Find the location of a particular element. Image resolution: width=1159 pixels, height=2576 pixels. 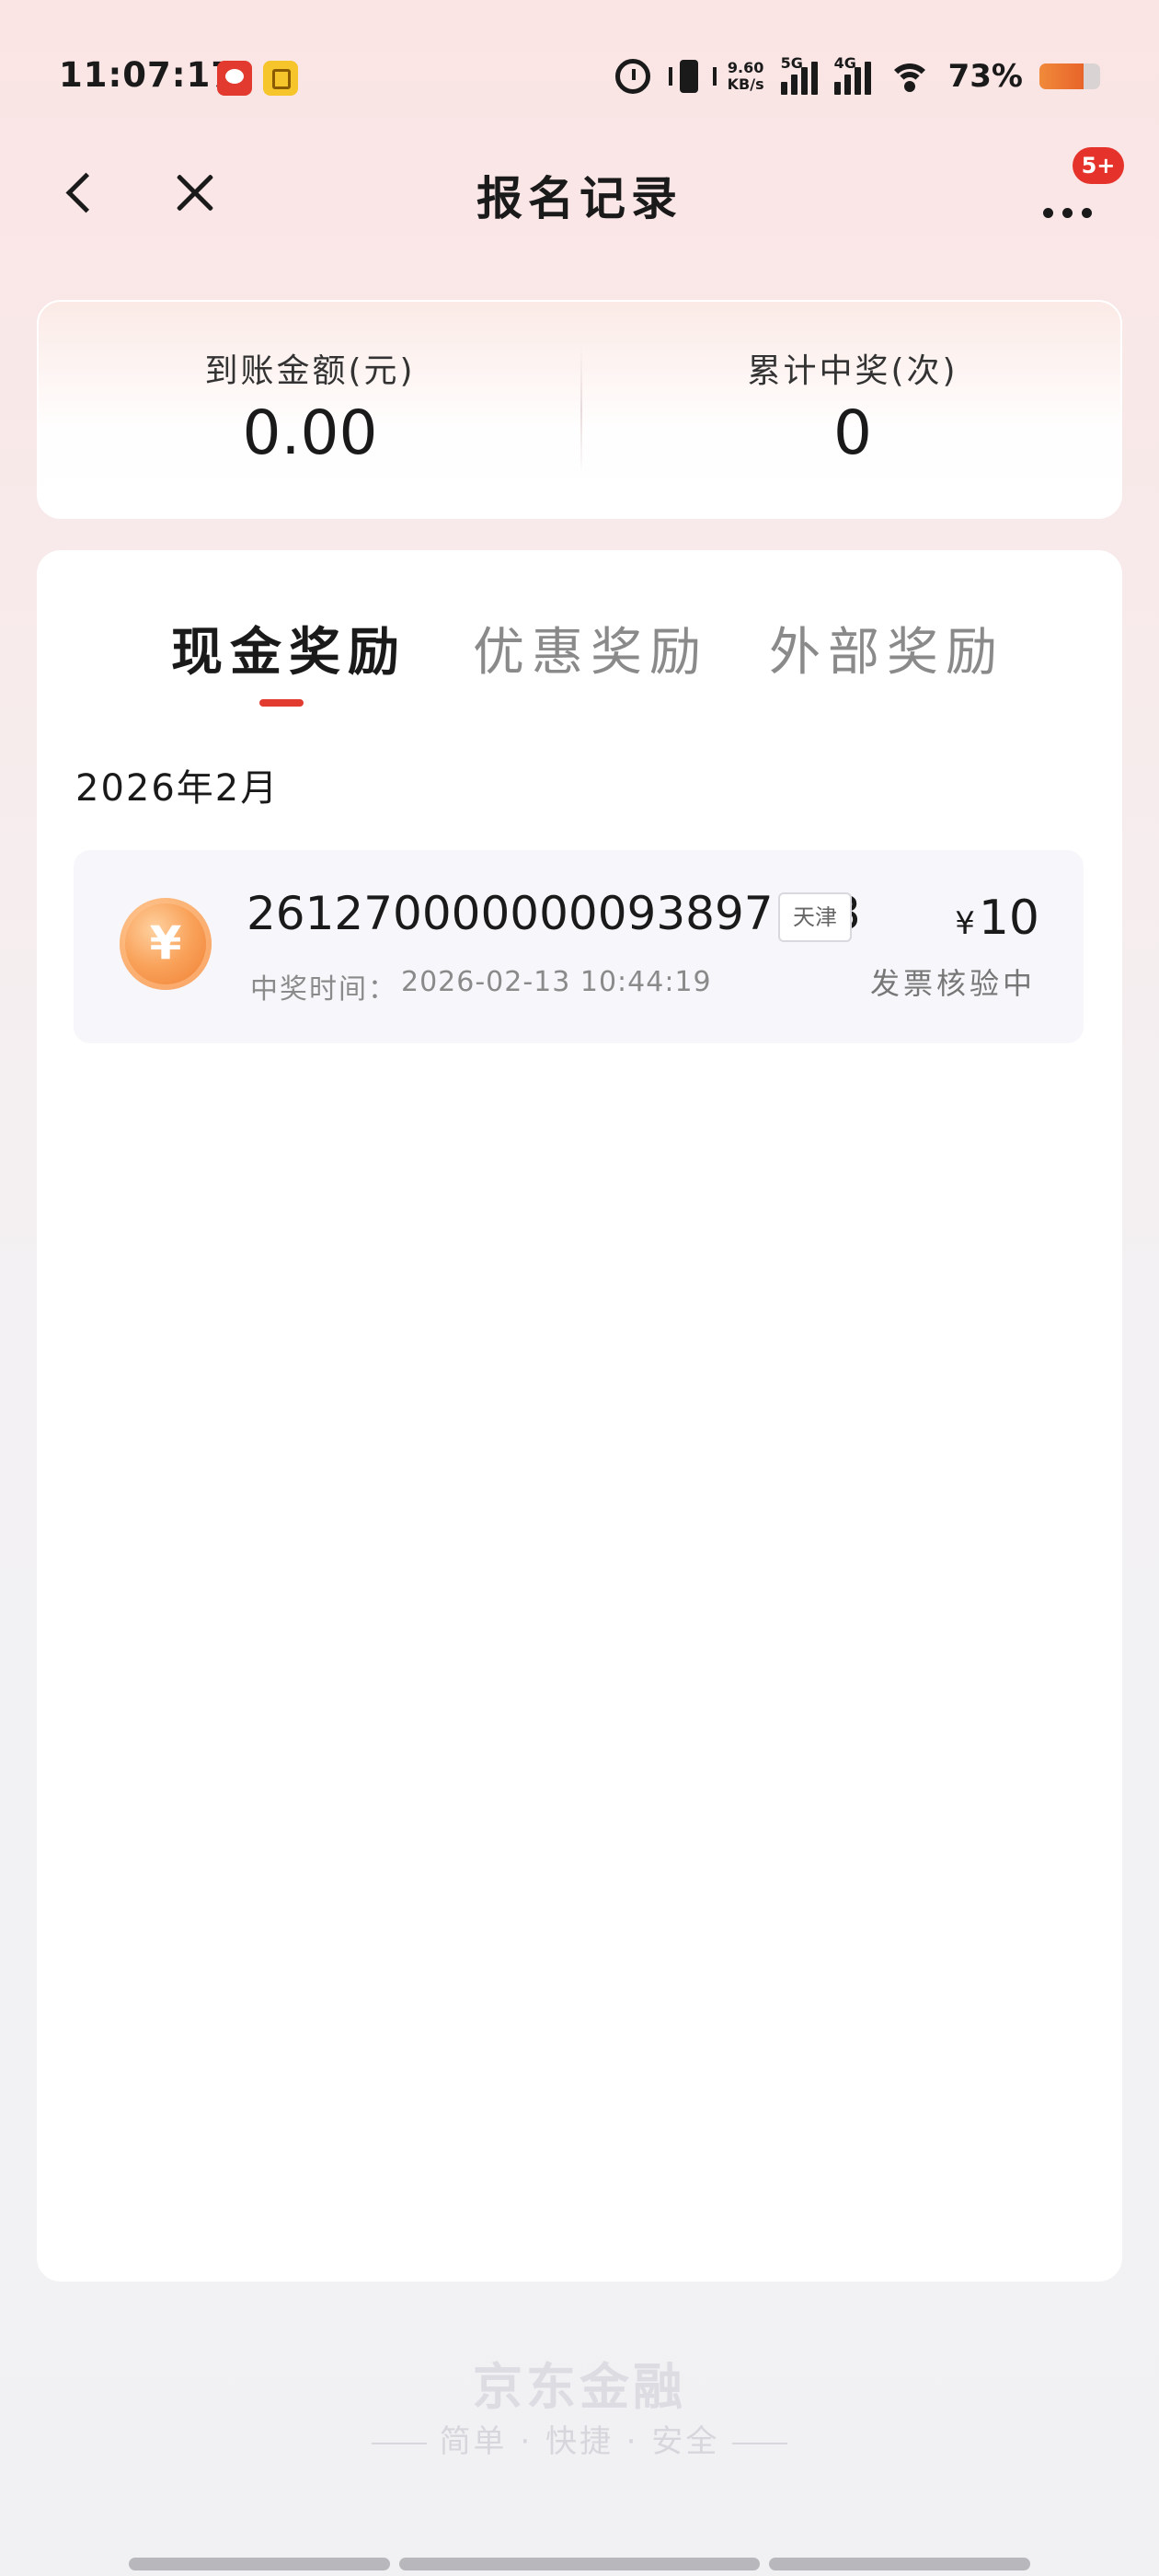

coin-symbol: ¥ is located at coordinates (165, 943).